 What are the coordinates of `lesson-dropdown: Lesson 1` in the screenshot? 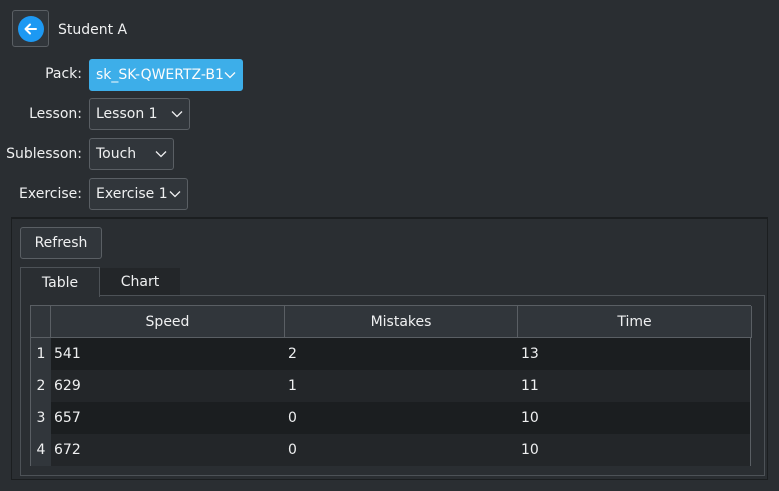 It's located at (139, 114).